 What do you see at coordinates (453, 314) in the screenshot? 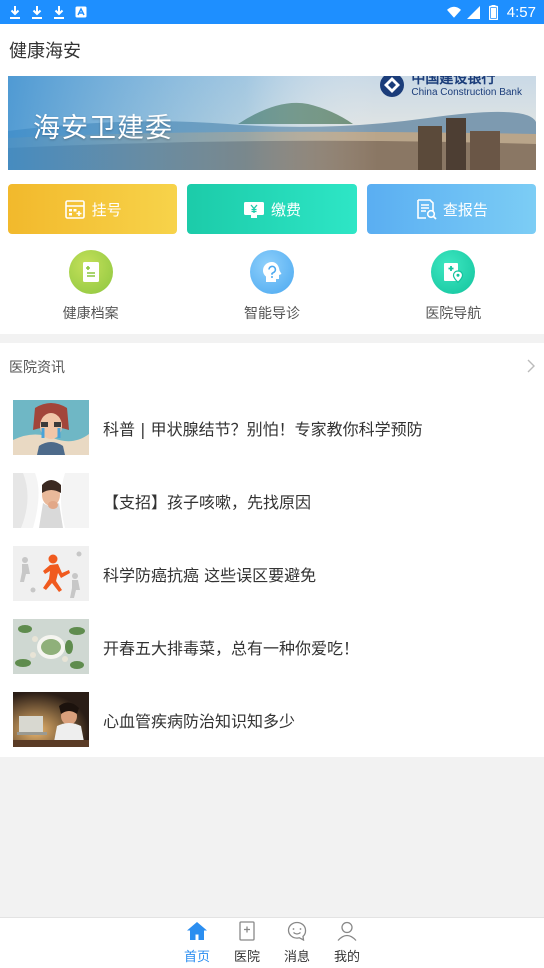
I see `hospital-navigation-label: 医院导航` at bounding box center [453, 314].